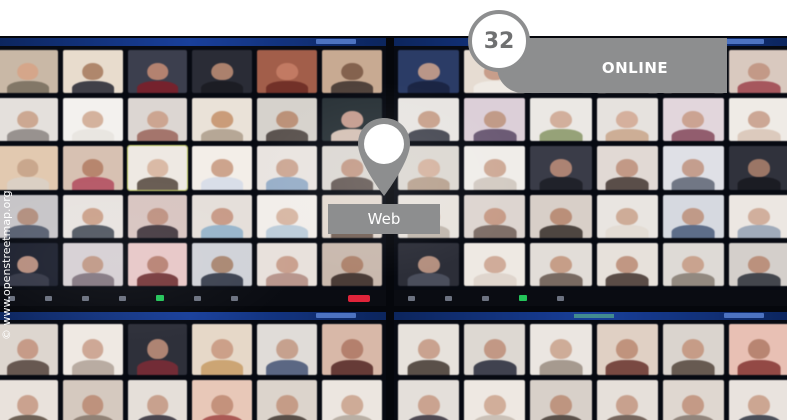 Image resolution: width=787 pixels, height=420 pixels. Describe the element at coordinates (234, 298) in the screenshot. I see `reactions-icon` at that location.